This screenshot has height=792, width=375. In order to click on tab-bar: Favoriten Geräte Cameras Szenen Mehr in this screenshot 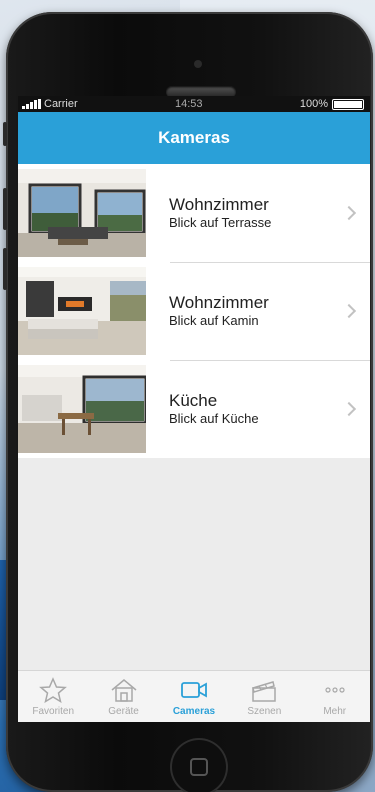, I will do `click(194, 696)`.